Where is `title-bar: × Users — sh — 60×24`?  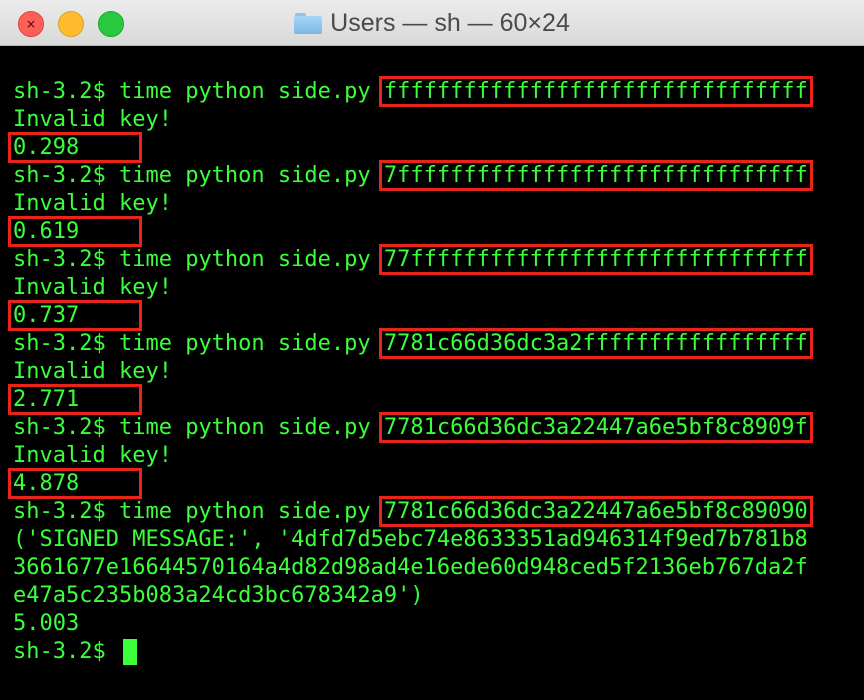
title-bar: × Users — sh — 60×24 is located at coordinates (432, 23).